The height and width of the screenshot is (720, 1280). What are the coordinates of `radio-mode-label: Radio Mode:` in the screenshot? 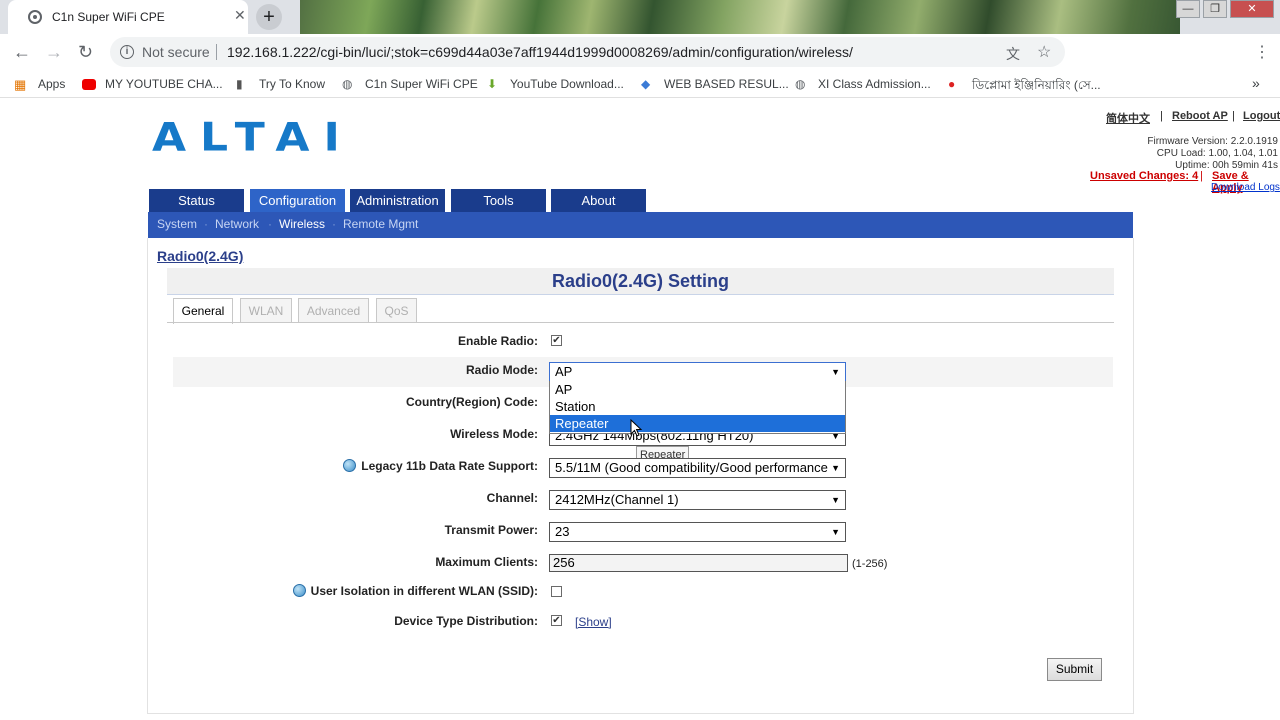 It's located at (502, 370).